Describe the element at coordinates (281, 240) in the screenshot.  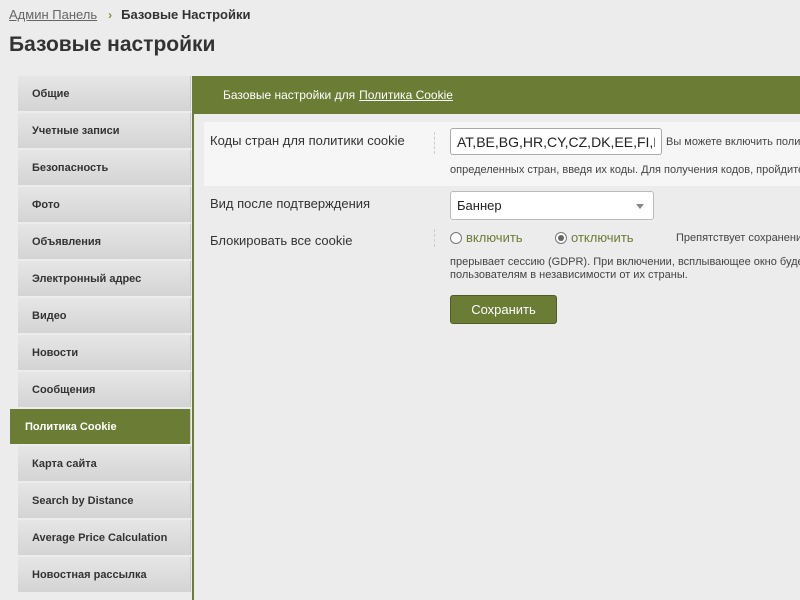
I see `block-all-cookies-label: Блокировать все cookie` at that location.